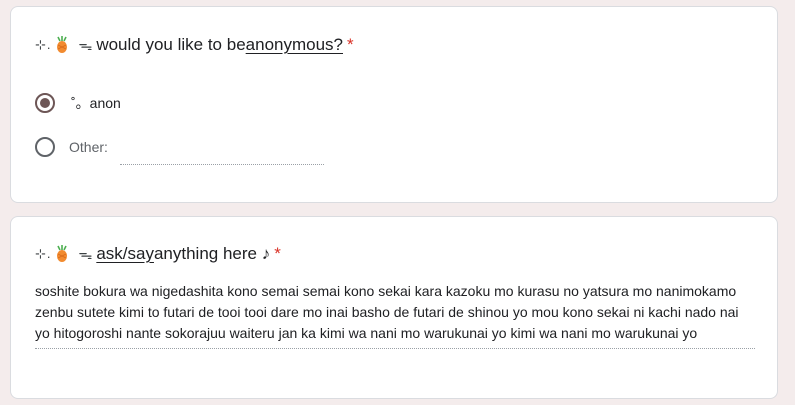 This screenshot has height=405, width=795. I want to click on option-other: Other:, so click(179, 149).